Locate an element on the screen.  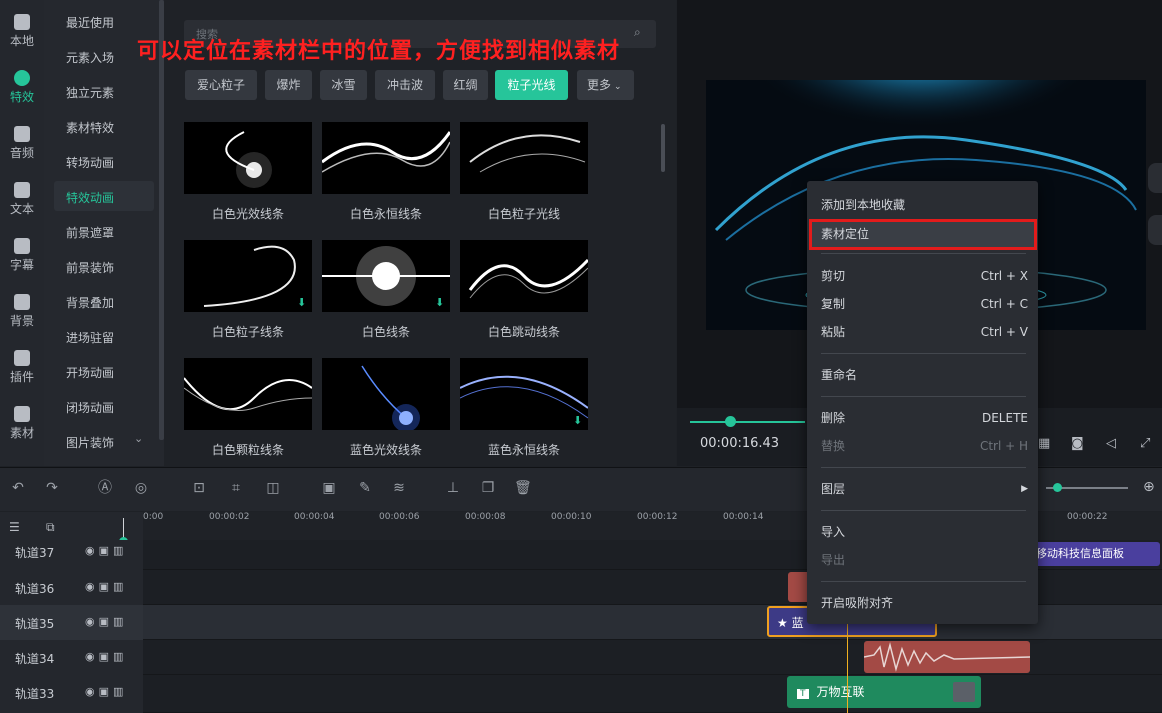
category-item: 图片装饰 is located at coordinates (90, 442).